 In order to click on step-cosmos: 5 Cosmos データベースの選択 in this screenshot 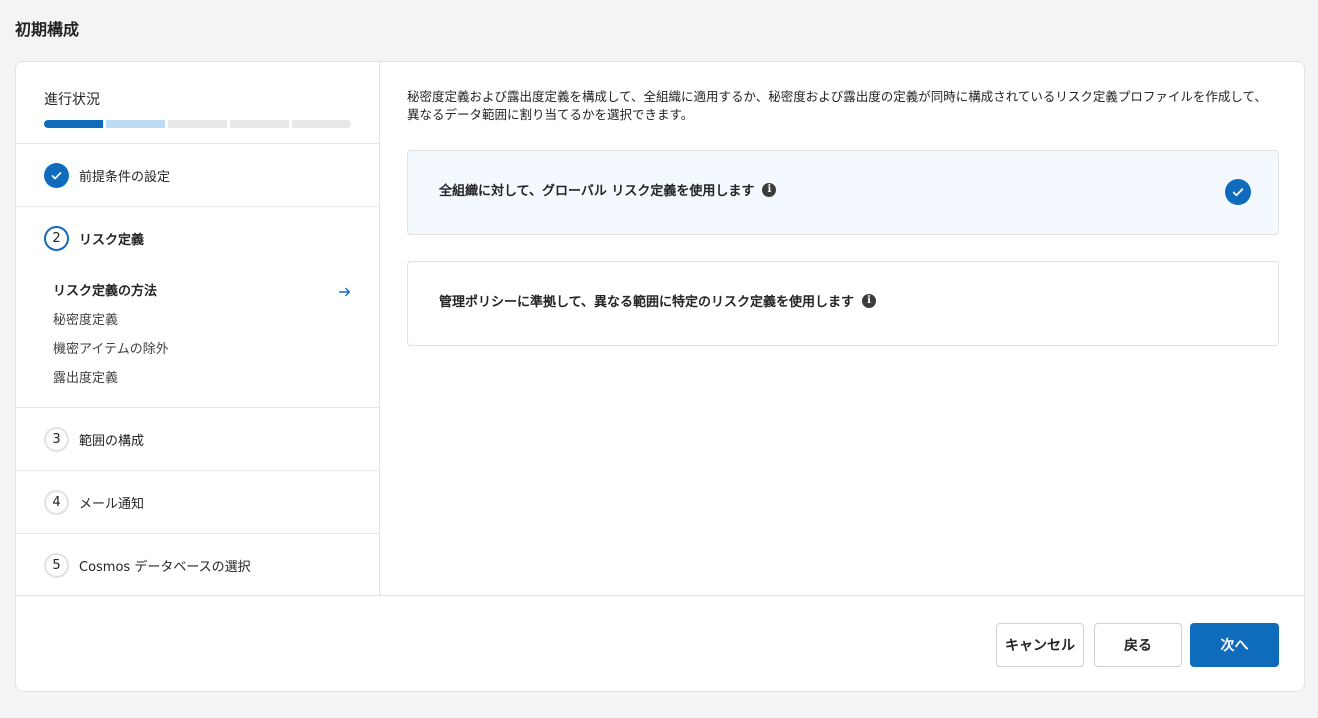, I will do `click(197, 565)`.